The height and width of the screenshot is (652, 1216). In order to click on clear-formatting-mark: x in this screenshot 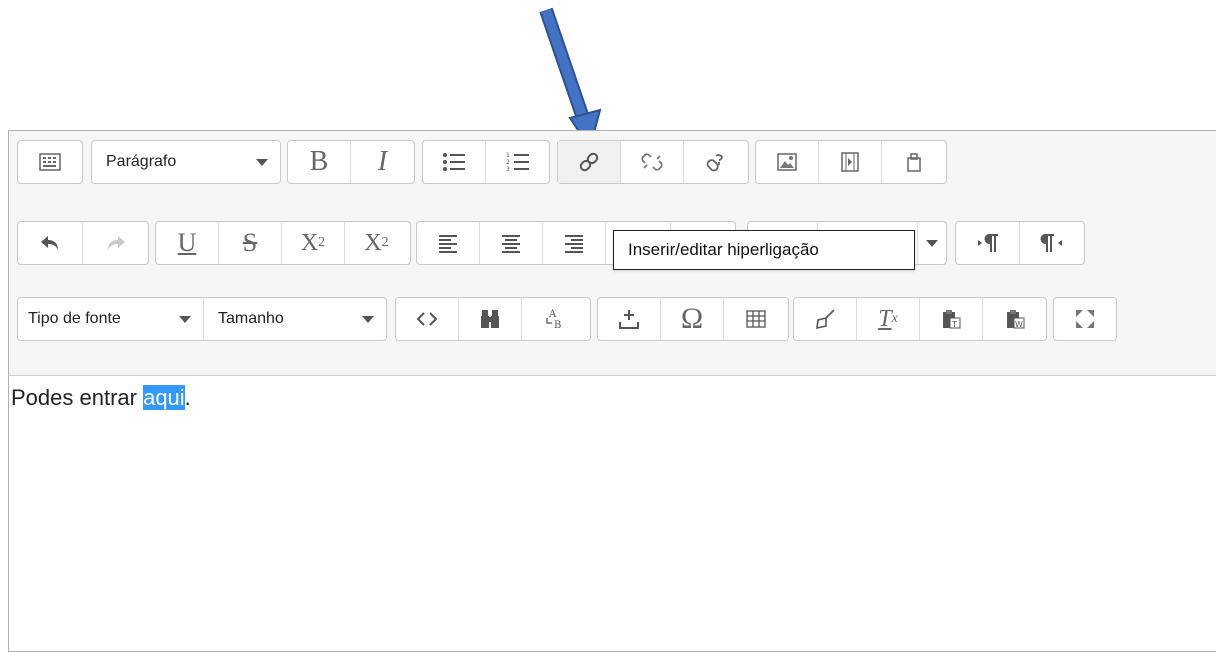, I will do `click(894, 318)`.